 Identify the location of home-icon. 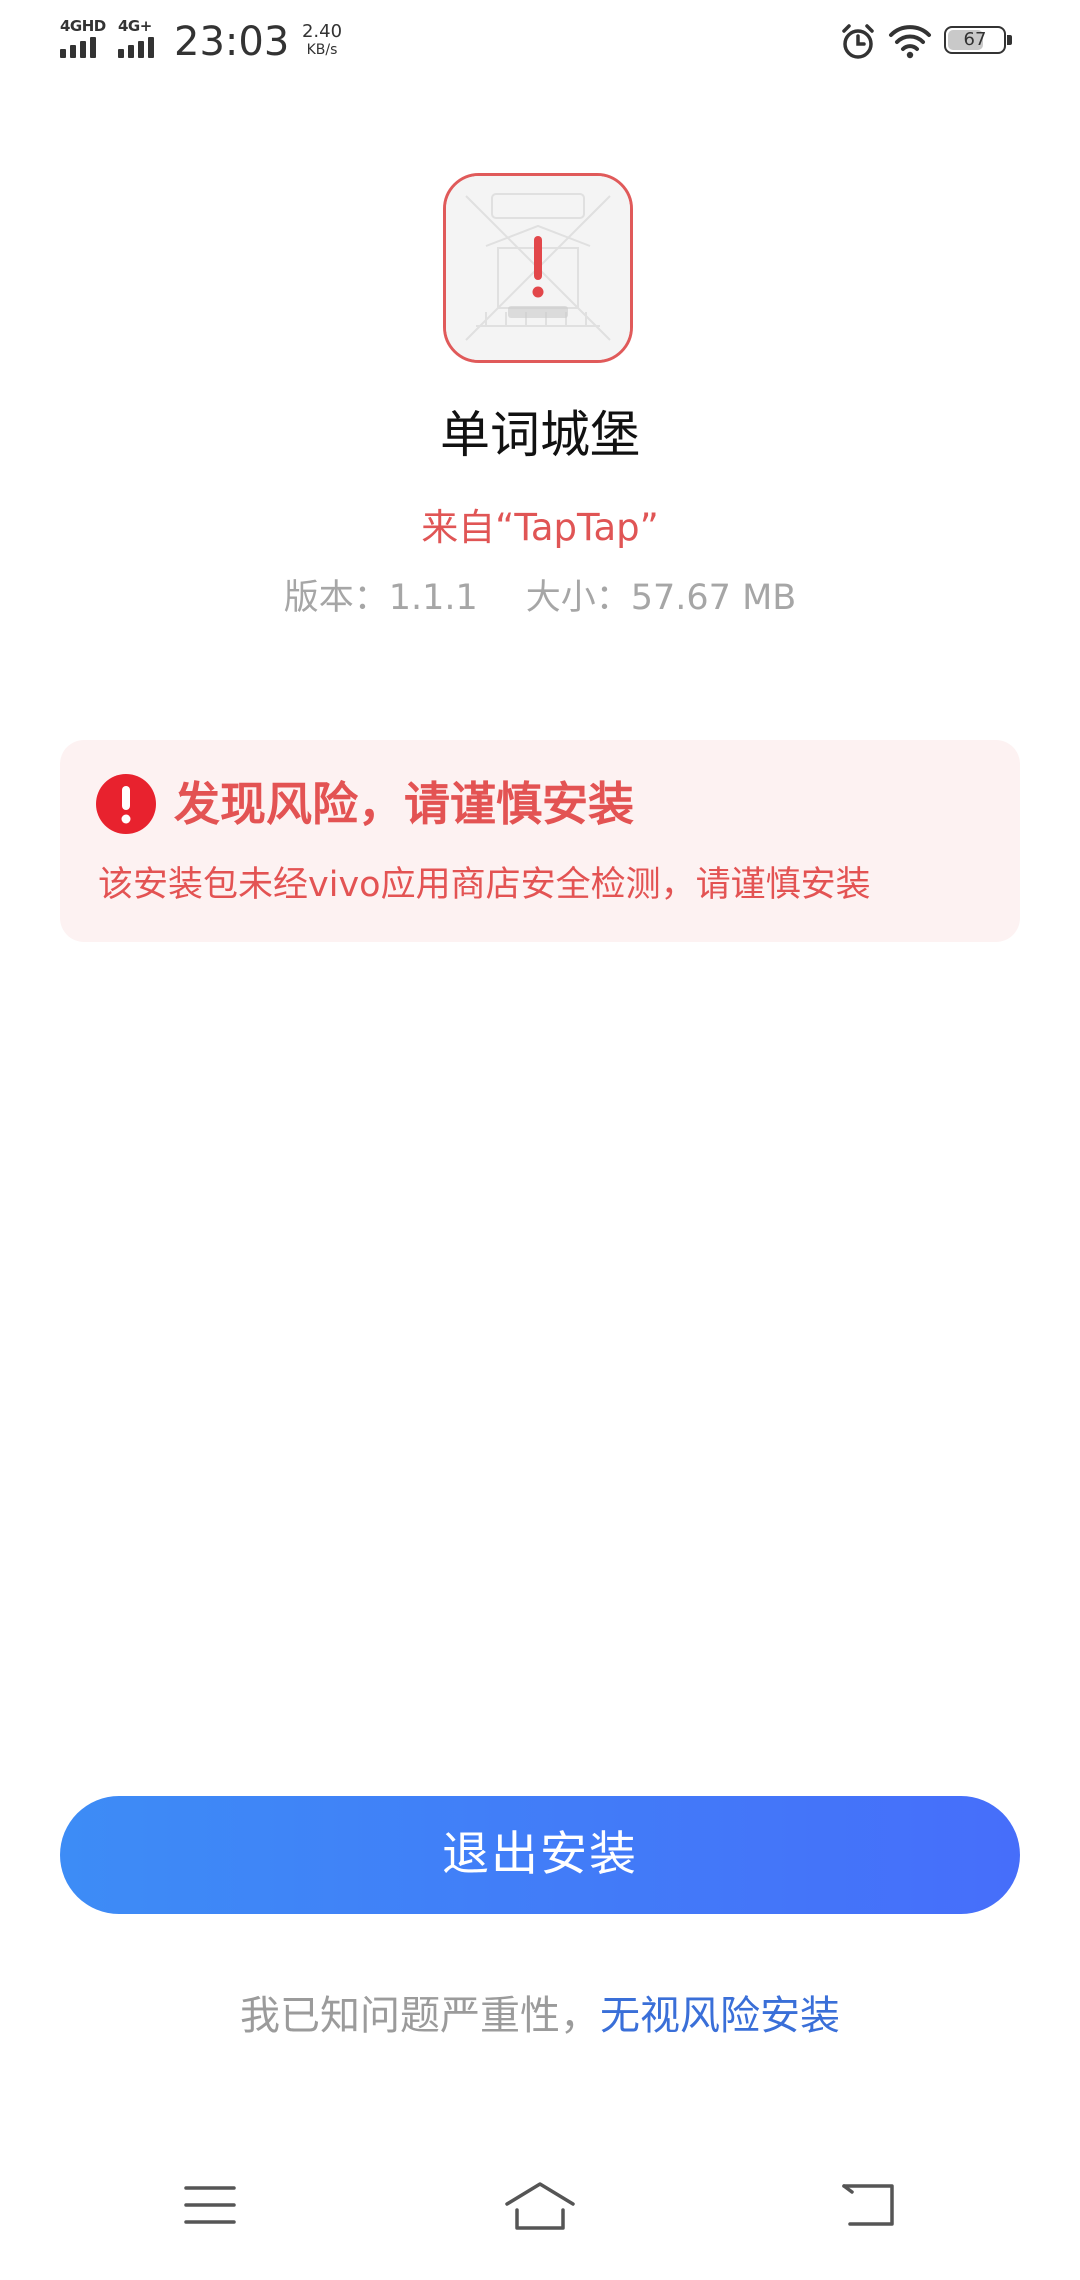
(540, 2207).